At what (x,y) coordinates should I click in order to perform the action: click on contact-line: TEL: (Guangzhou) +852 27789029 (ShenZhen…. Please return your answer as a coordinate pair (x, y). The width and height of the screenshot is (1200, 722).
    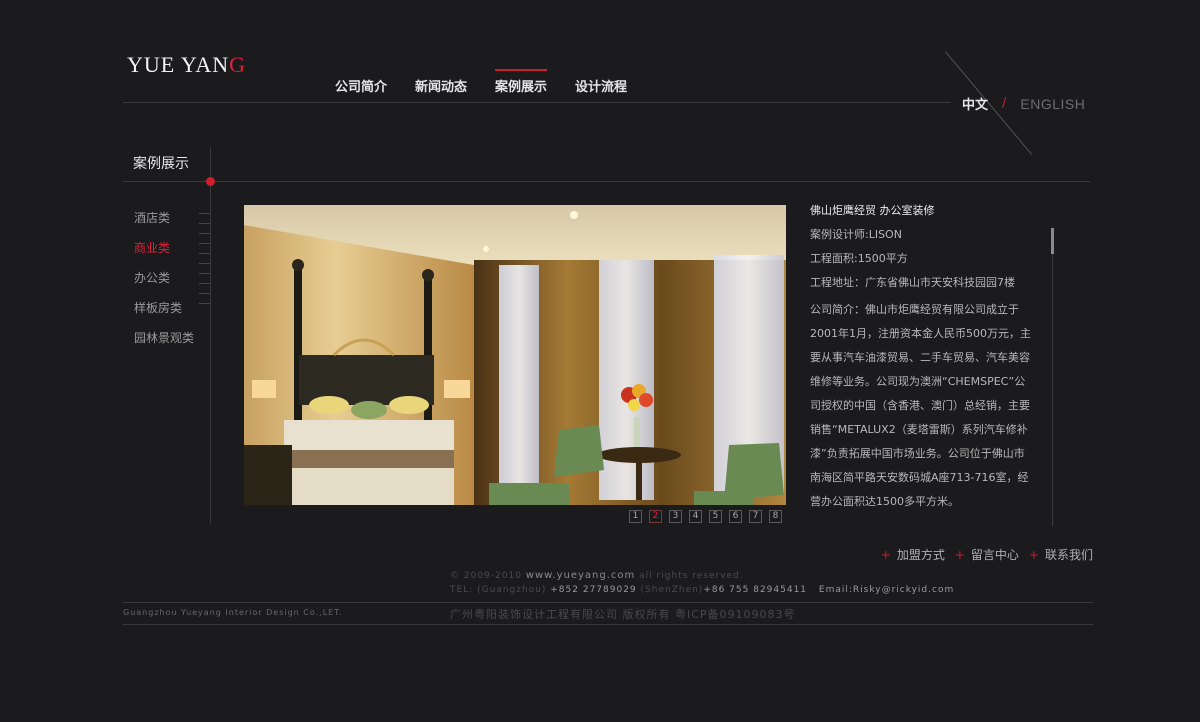
    Looking at the image, I should click on (702, 590).